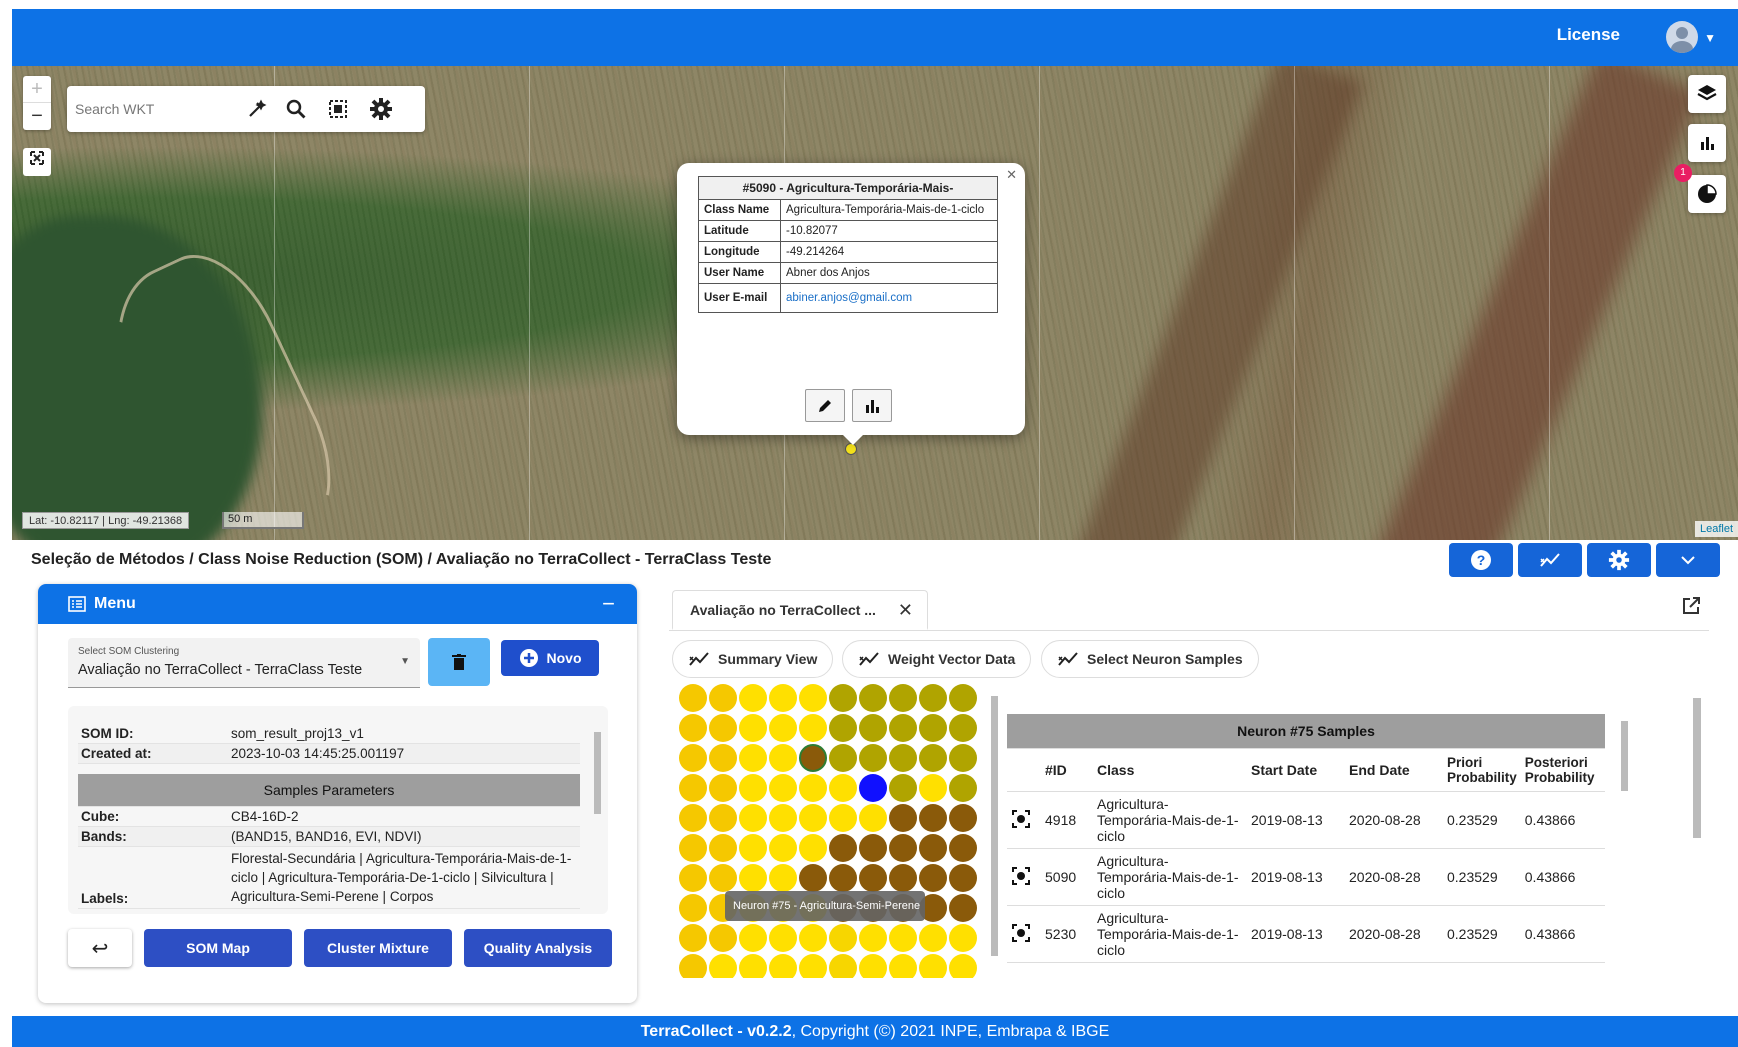 Image resolution: width=1738 pixels, height=1047 pixels. Describe the element at coordinates (378, 948) in the screenshot. I see `cluster-mixture-button: Cluster Mixture` at that location.